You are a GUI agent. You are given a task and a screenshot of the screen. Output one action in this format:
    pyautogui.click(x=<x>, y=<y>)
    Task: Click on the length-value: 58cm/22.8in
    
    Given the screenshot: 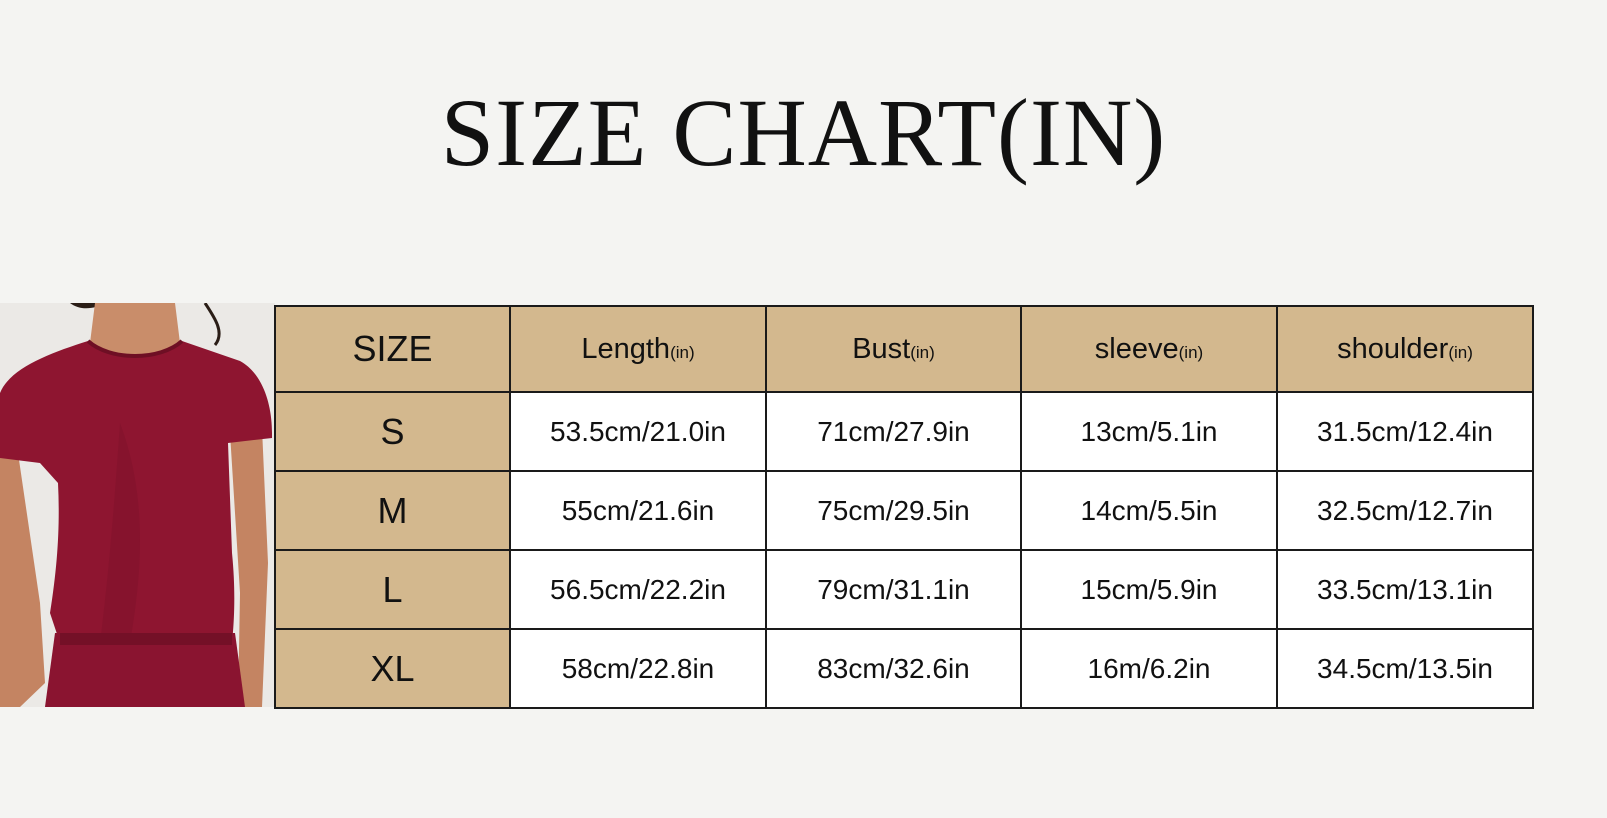 What is the action you would take?
    pyautogui.click(x=638, y=668)
    